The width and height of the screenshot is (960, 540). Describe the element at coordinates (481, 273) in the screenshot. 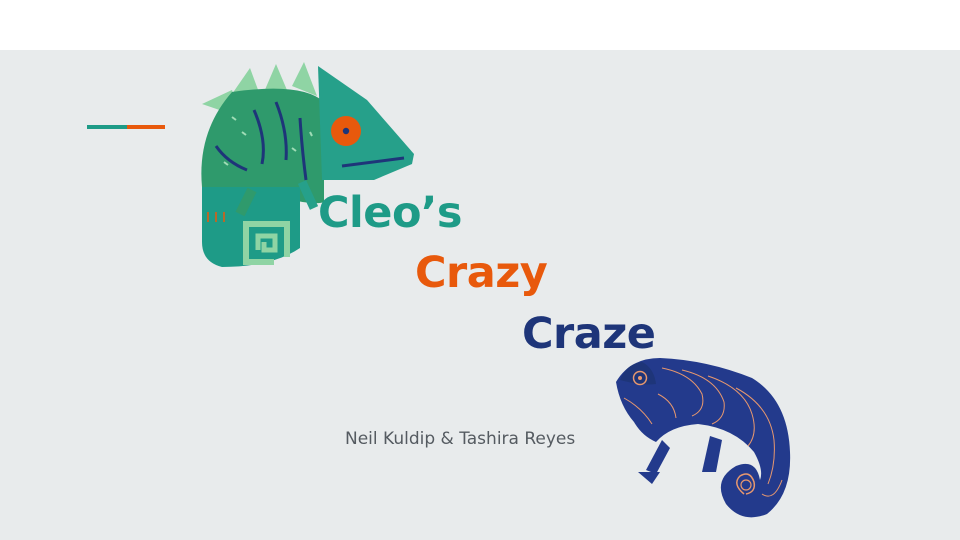

I see `title-word-crazy: Crazy` at that location.